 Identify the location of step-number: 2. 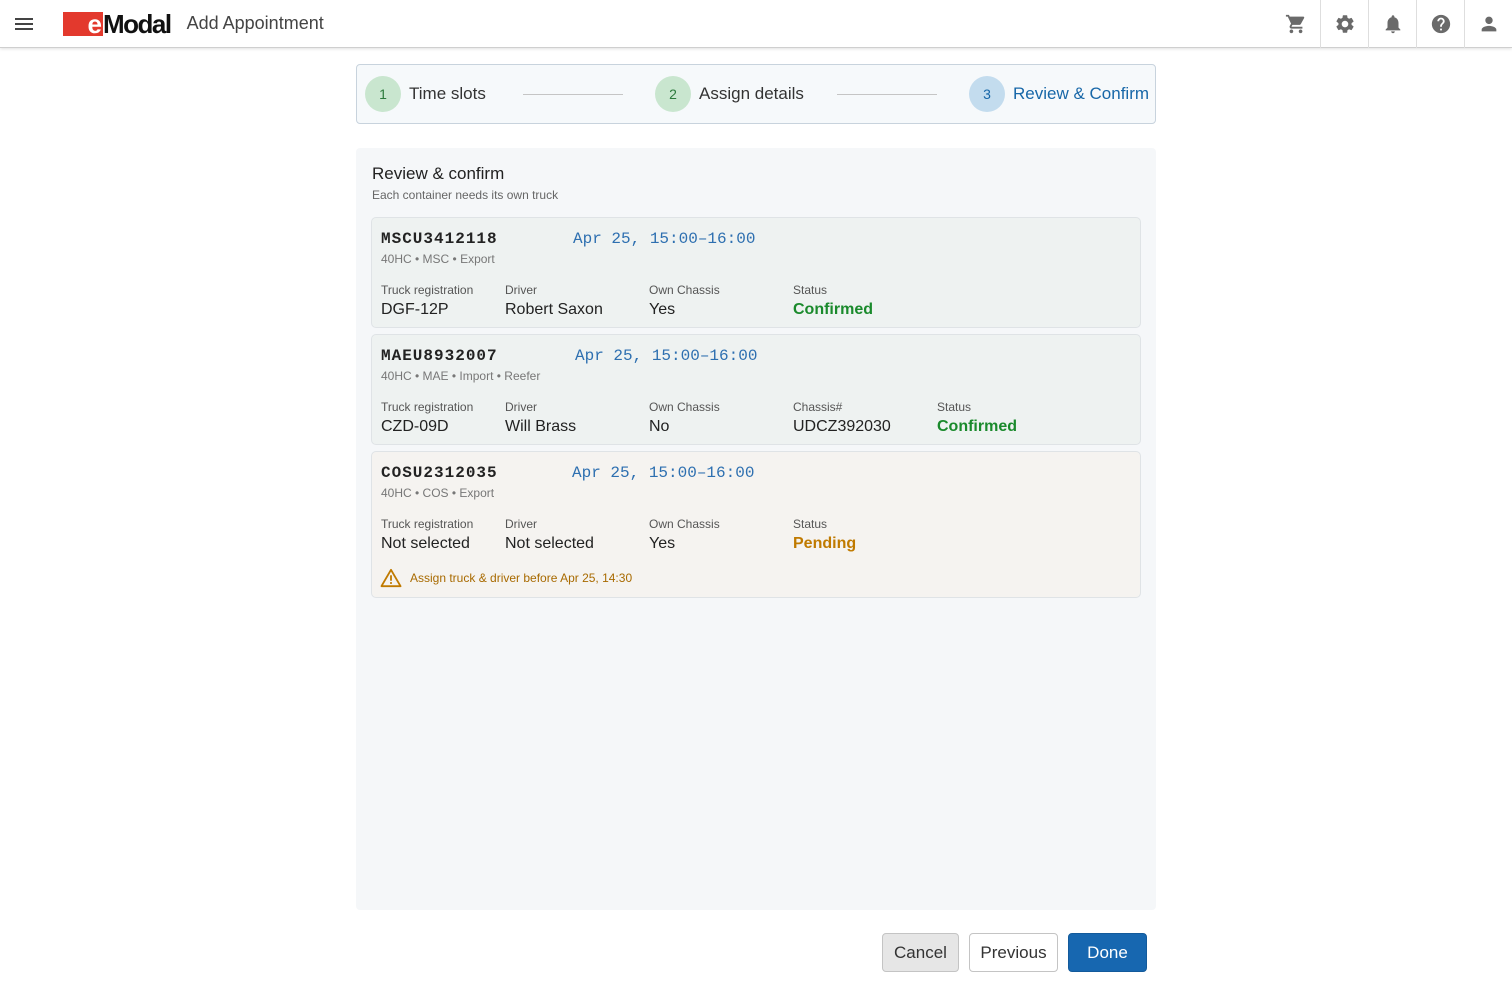
(673, 94).